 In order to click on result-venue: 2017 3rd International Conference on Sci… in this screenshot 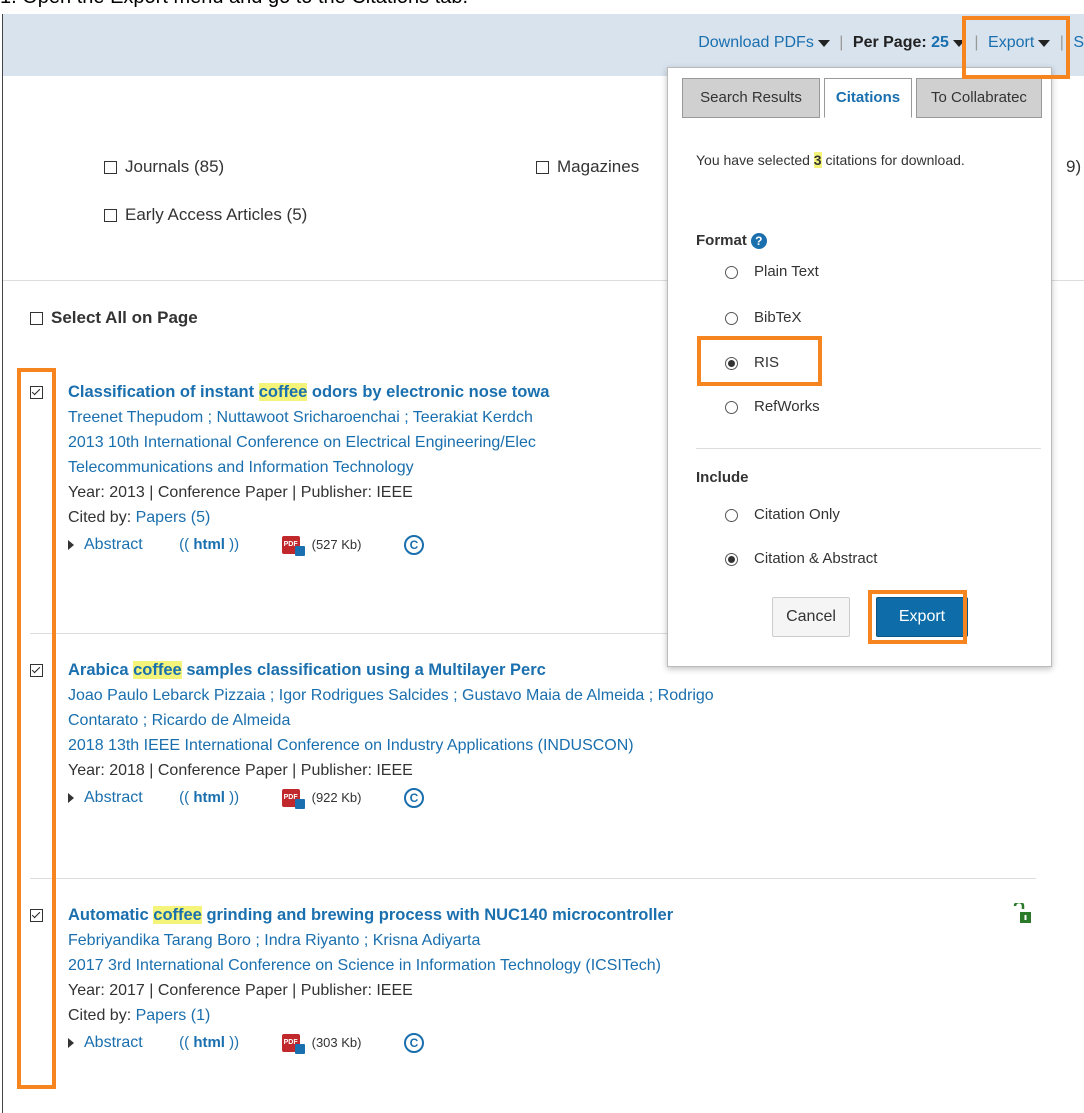, I will do `click(548, 965)`.